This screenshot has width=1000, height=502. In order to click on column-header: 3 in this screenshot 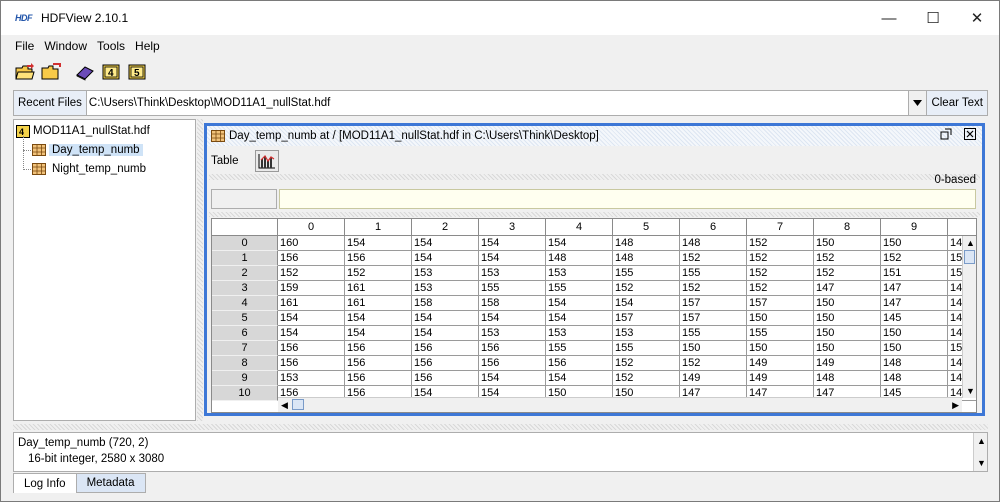, I will do `click(512, 227)`.